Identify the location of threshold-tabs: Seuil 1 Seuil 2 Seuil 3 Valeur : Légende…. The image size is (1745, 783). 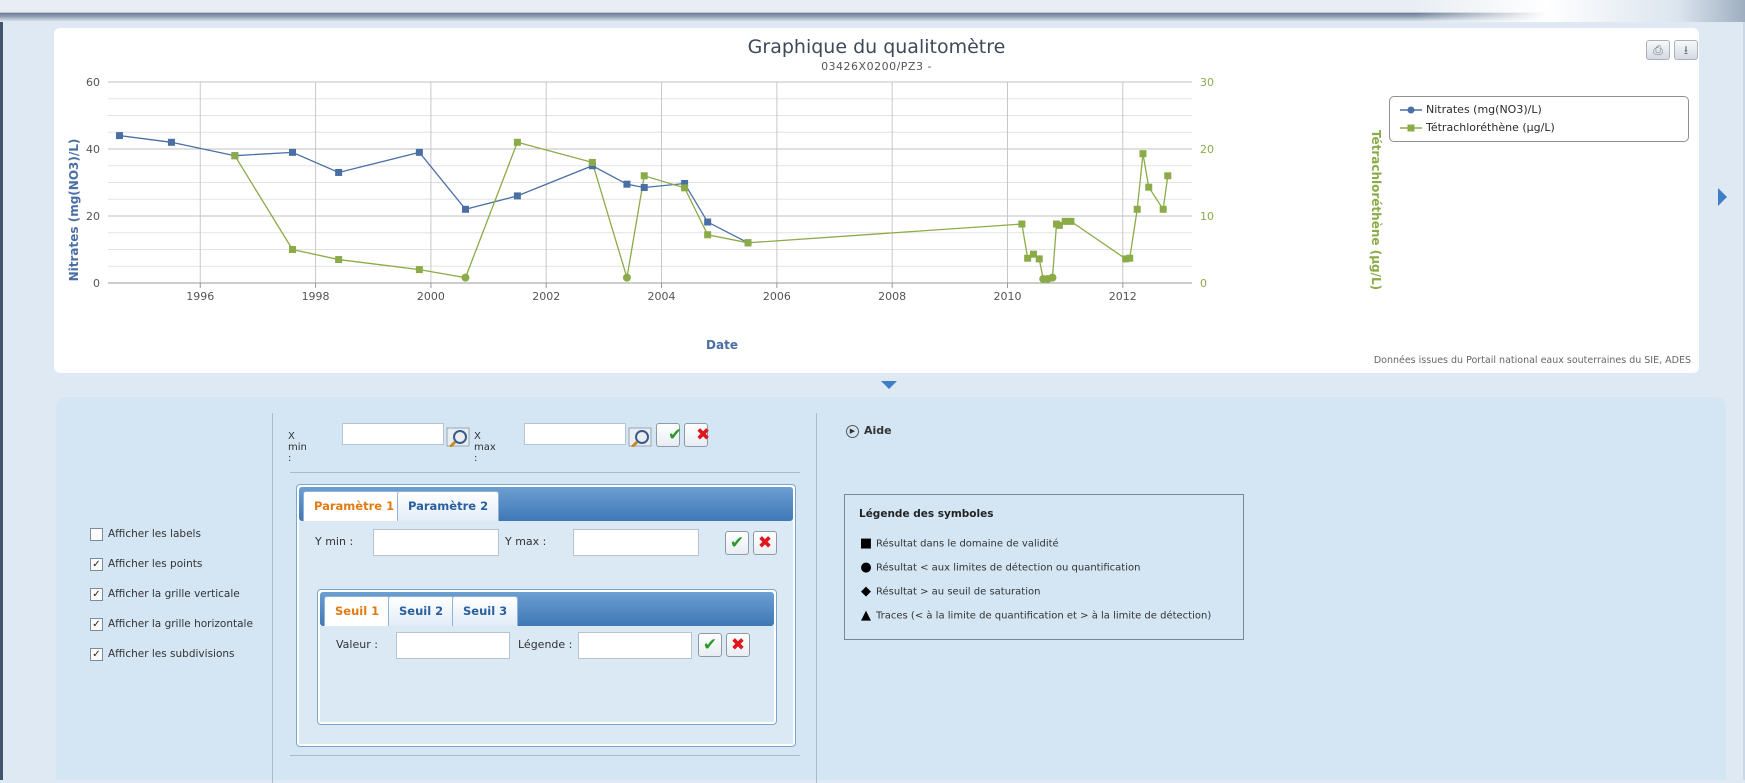
(547, 657).